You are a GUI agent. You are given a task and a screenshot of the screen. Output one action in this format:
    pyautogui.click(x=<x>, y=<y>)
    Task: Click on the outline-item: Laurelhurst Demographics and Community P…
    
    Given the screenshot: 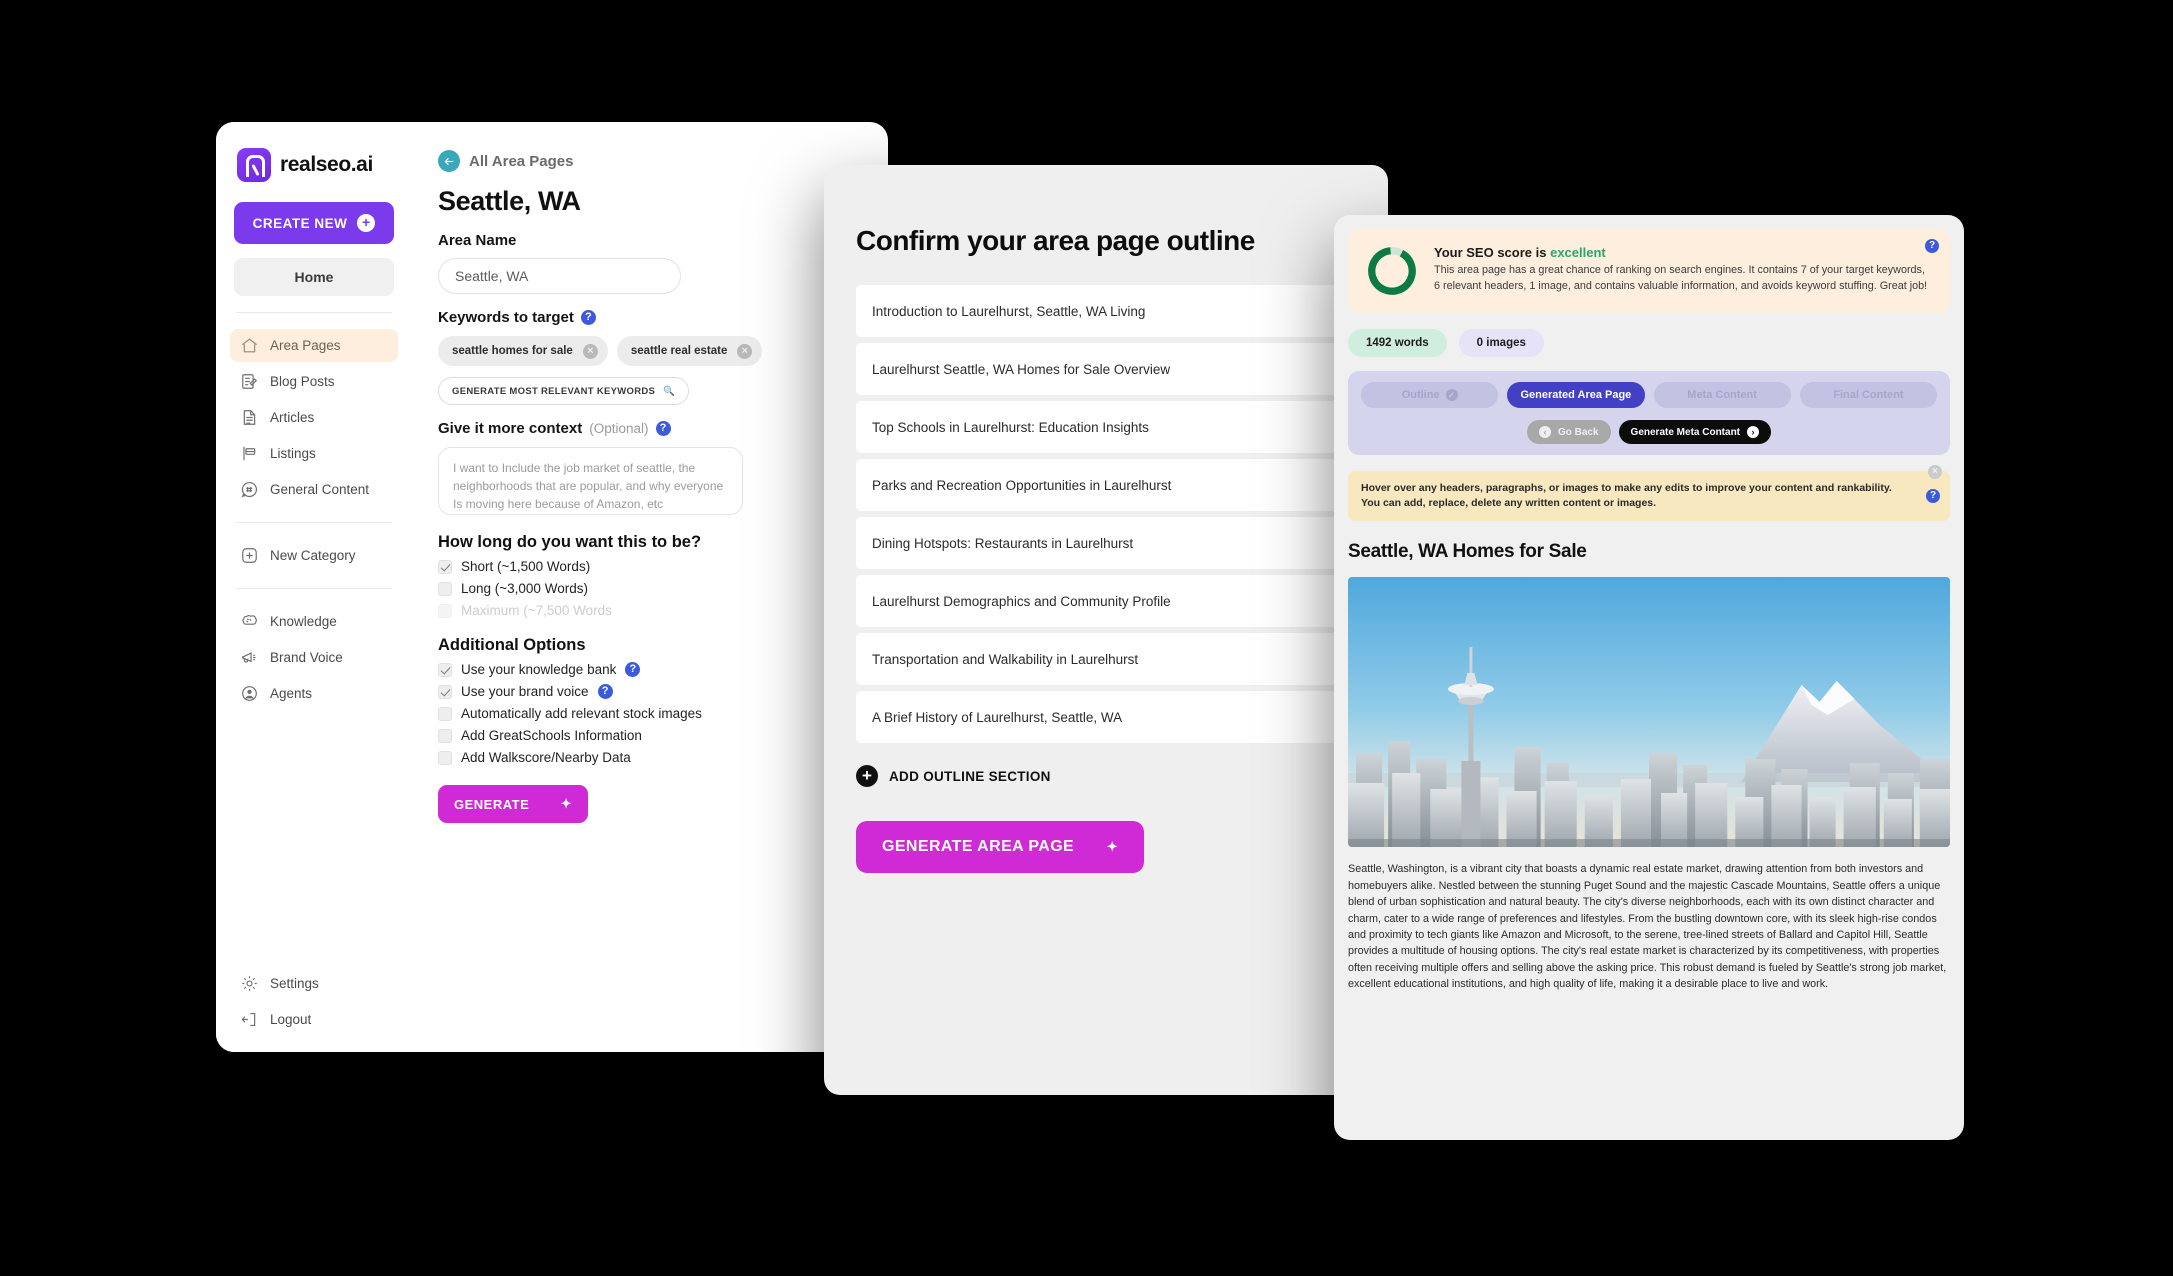 What is the action you would take?
    pyautogui.click(x=1106, y=601)
    